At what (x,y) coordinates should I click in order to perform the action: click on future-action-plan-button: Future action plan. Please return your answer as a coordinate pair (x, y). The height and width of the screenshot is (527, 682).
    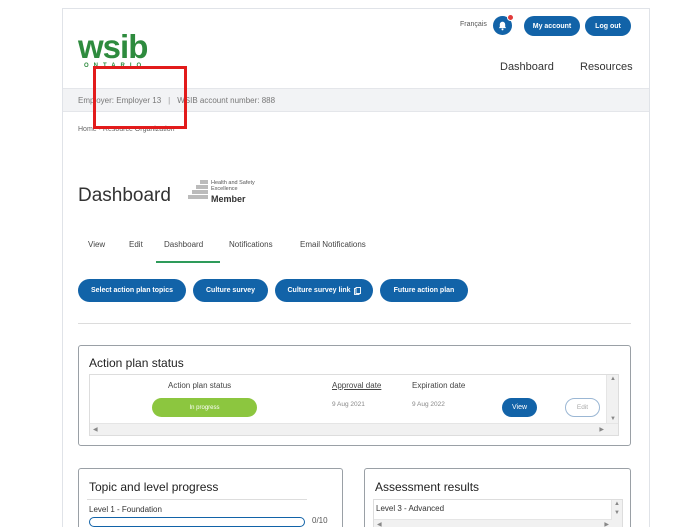
    Looking at the image, I should click on (424, 290).